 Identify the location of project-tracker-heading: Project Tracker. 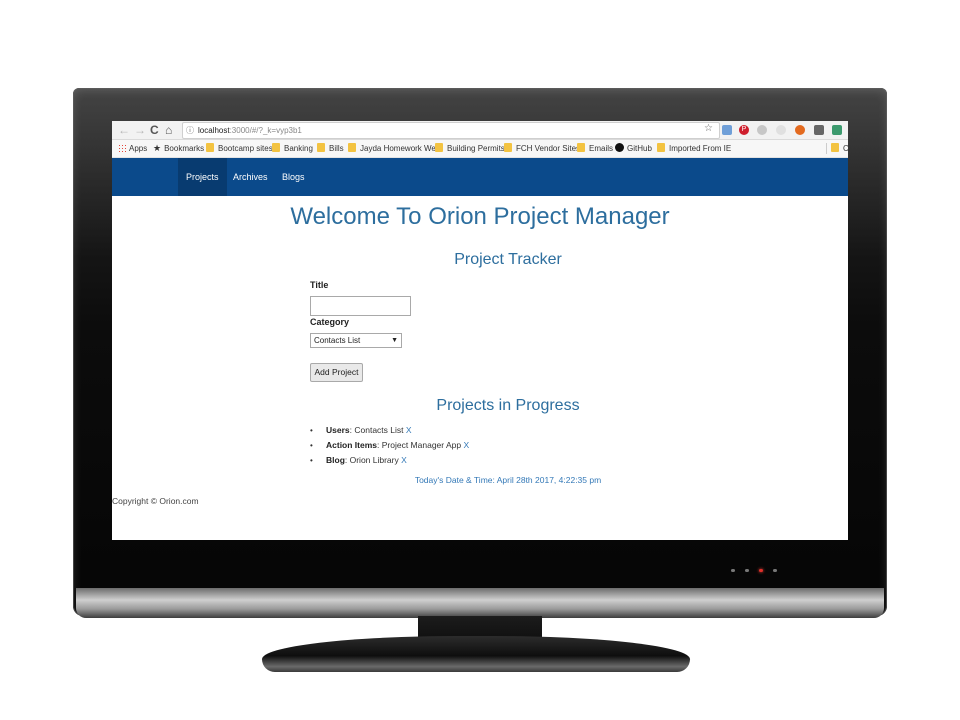
(508, 259).